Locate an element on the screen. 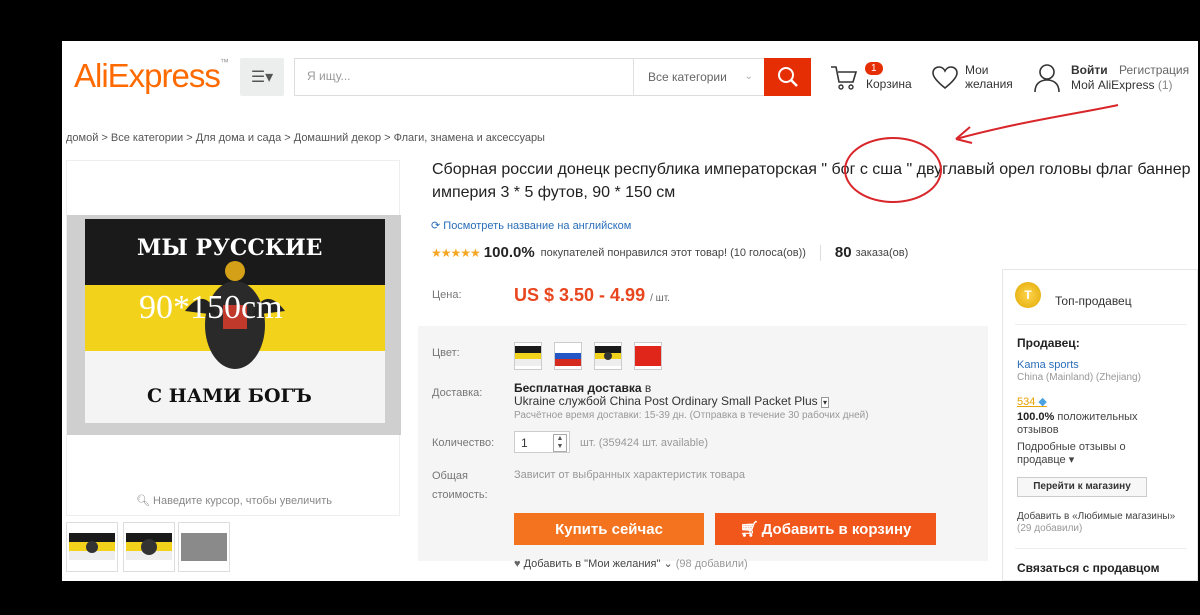  buy-now-button: Купить сейчас is located at coordinates (609, 529).